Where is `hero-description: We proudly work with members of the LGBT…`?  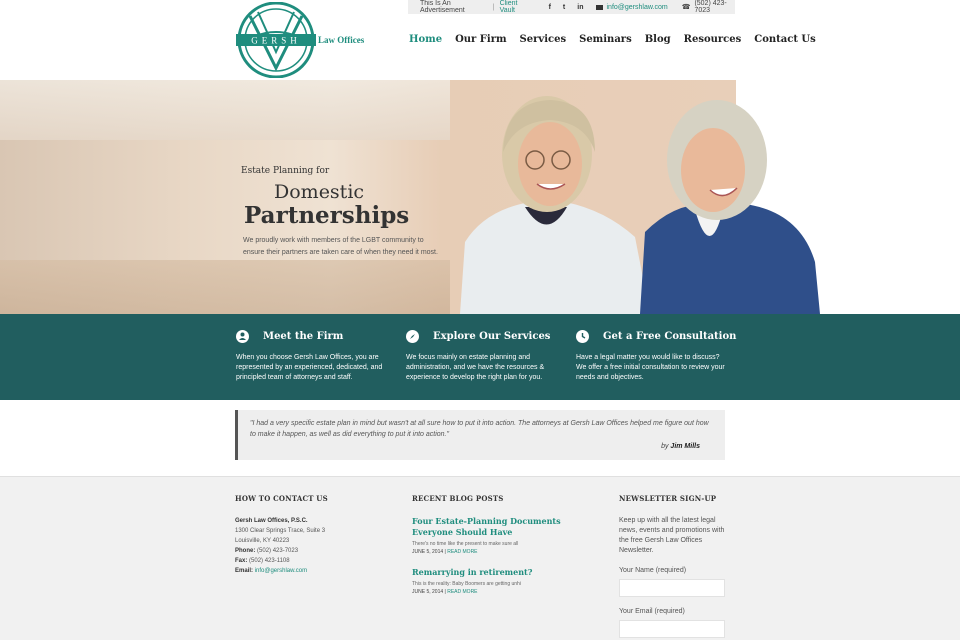
hero-description: We proudly work with members of the LGBT… is located at coordinates (340, 246).